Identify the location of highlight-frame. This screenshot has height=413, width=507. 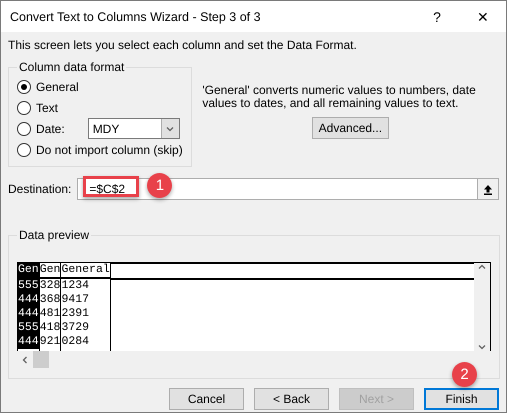
(111, 186).